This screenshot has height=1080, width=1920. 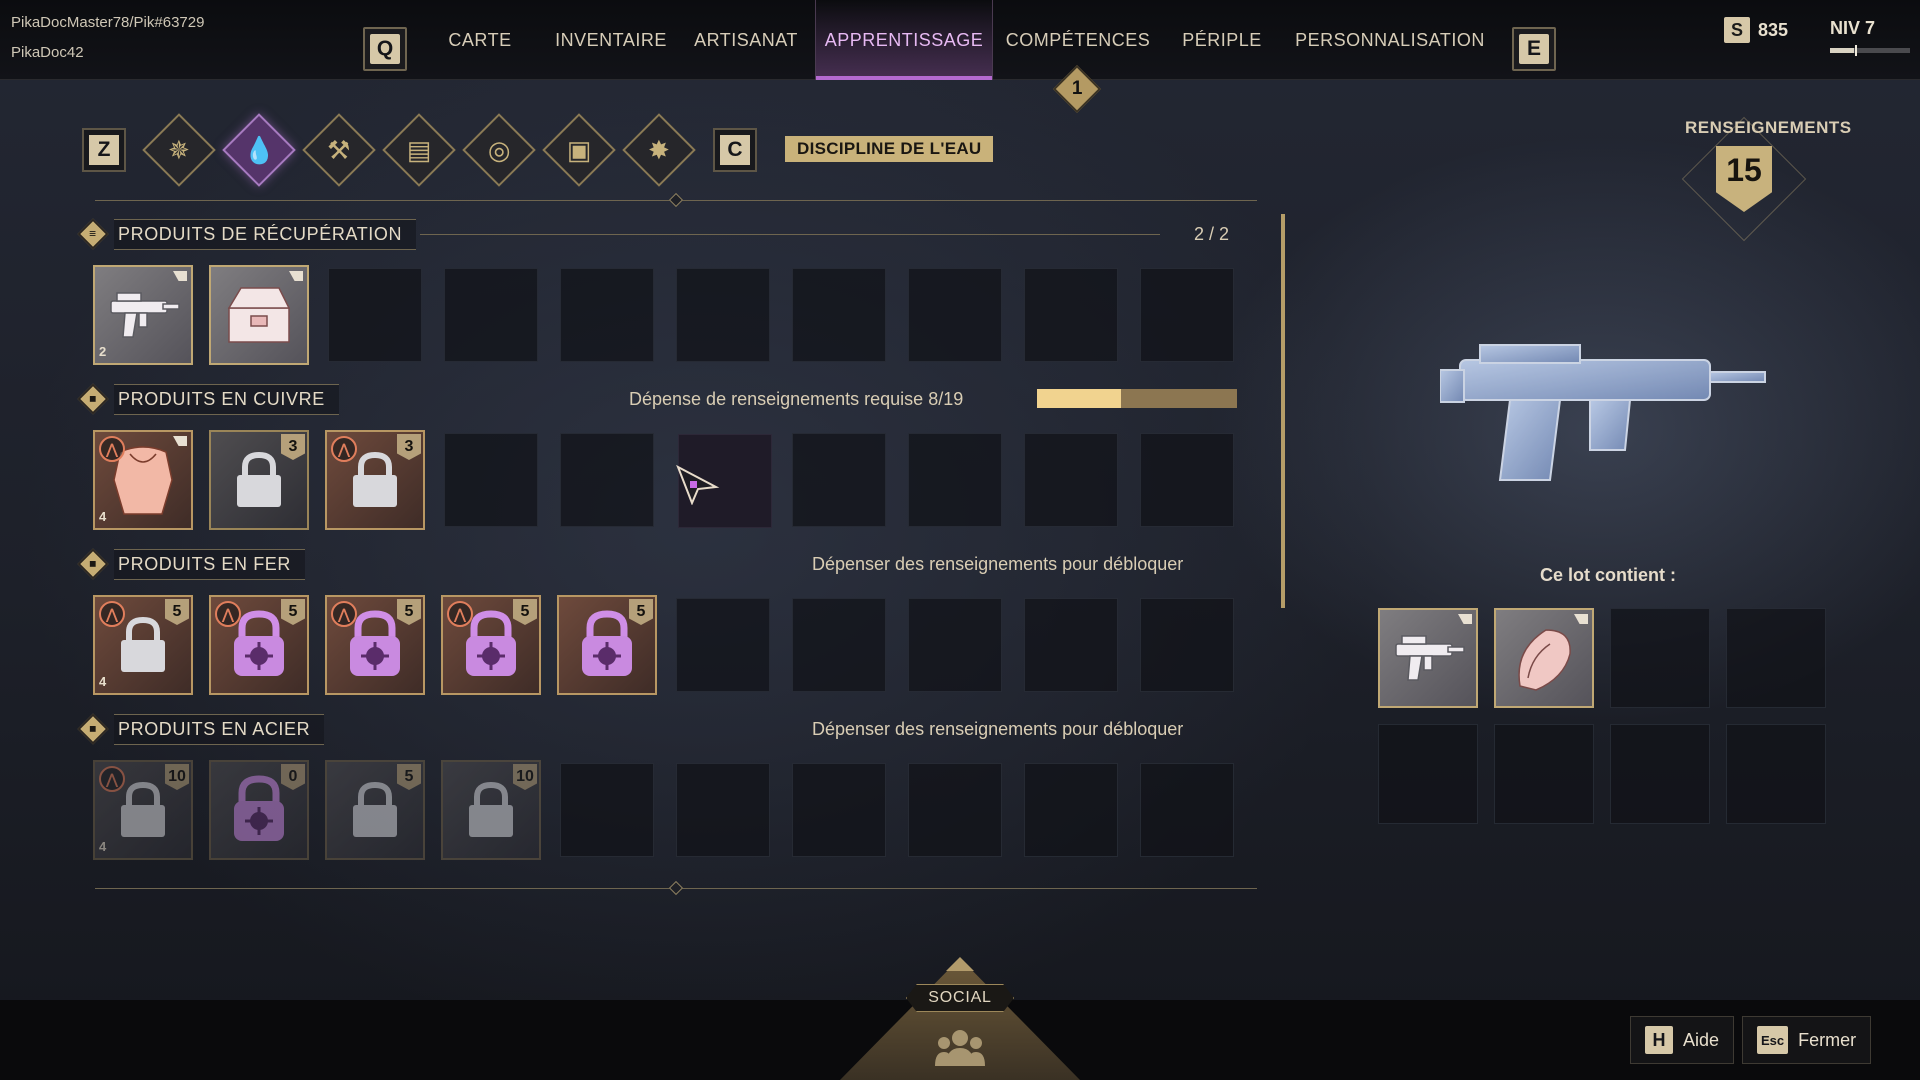 I want to click on tab-inventaire: INVENTAIRE, so click(x=611, y=40).